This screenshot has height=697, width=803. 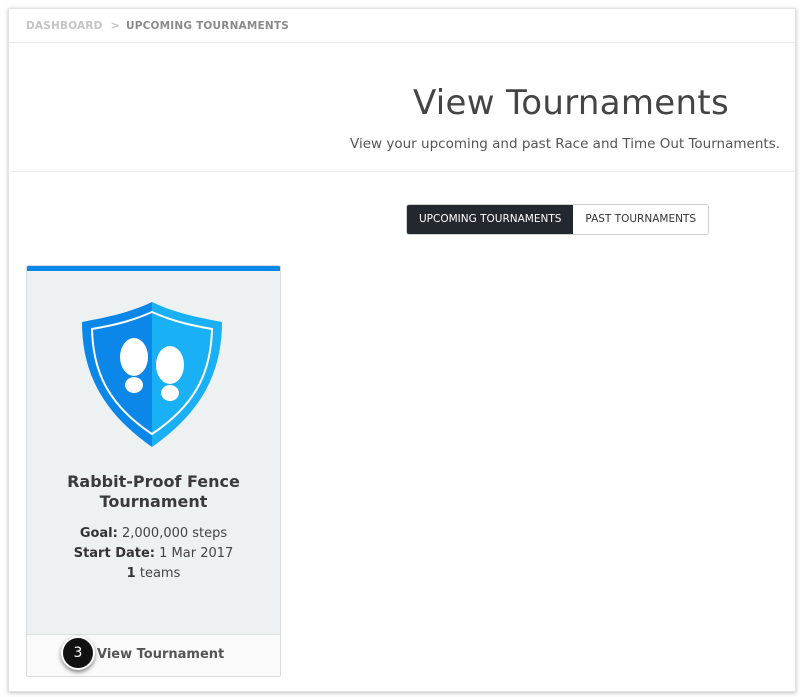 I want to click on card-accent-bar, so click(x=153, y=268).